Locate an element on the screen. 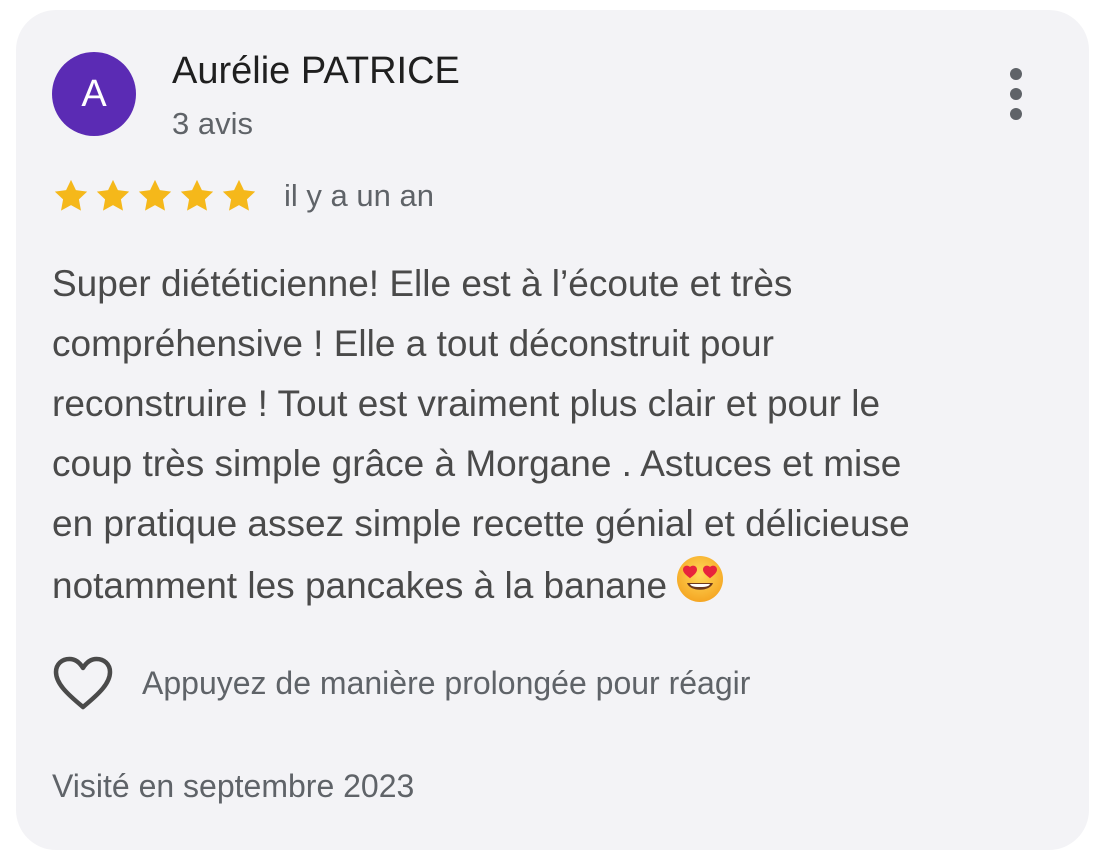  review-date: il y a un an is located at coordinates (359, 195).